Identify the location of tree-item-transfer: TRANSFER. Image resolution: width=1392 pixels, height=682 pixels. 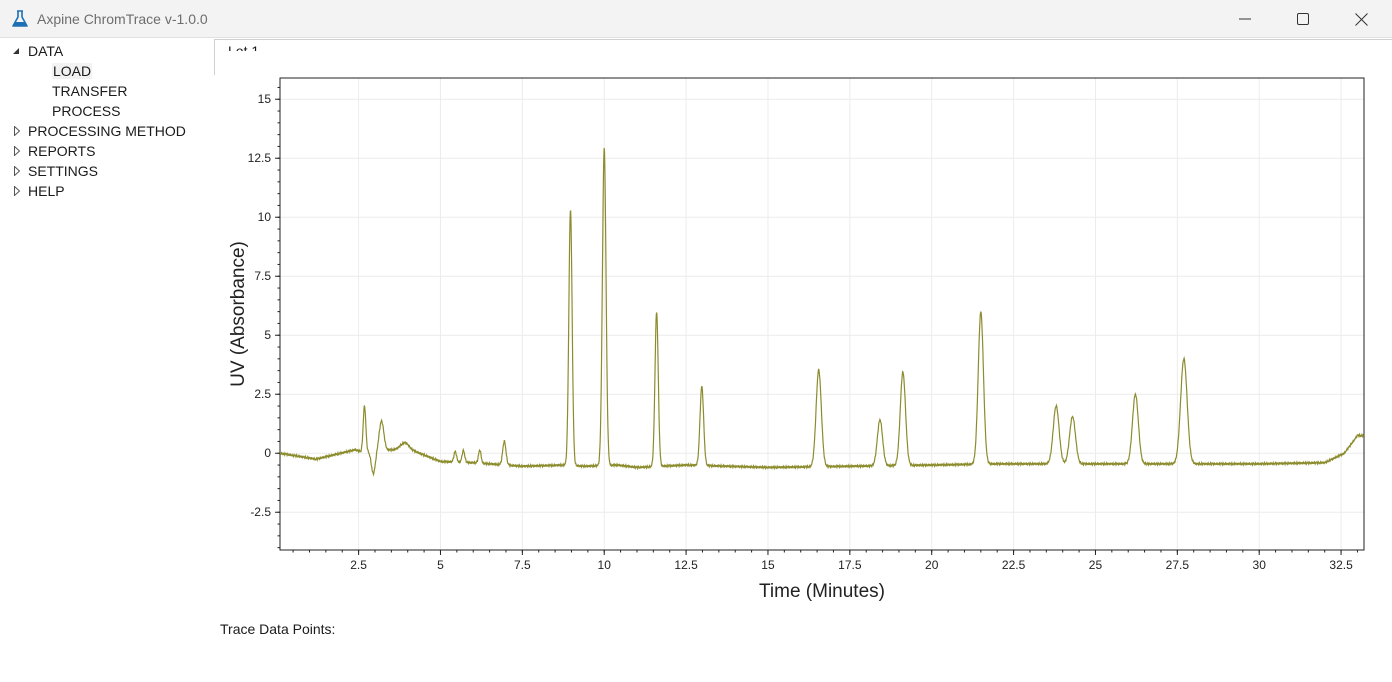
(89, 91).